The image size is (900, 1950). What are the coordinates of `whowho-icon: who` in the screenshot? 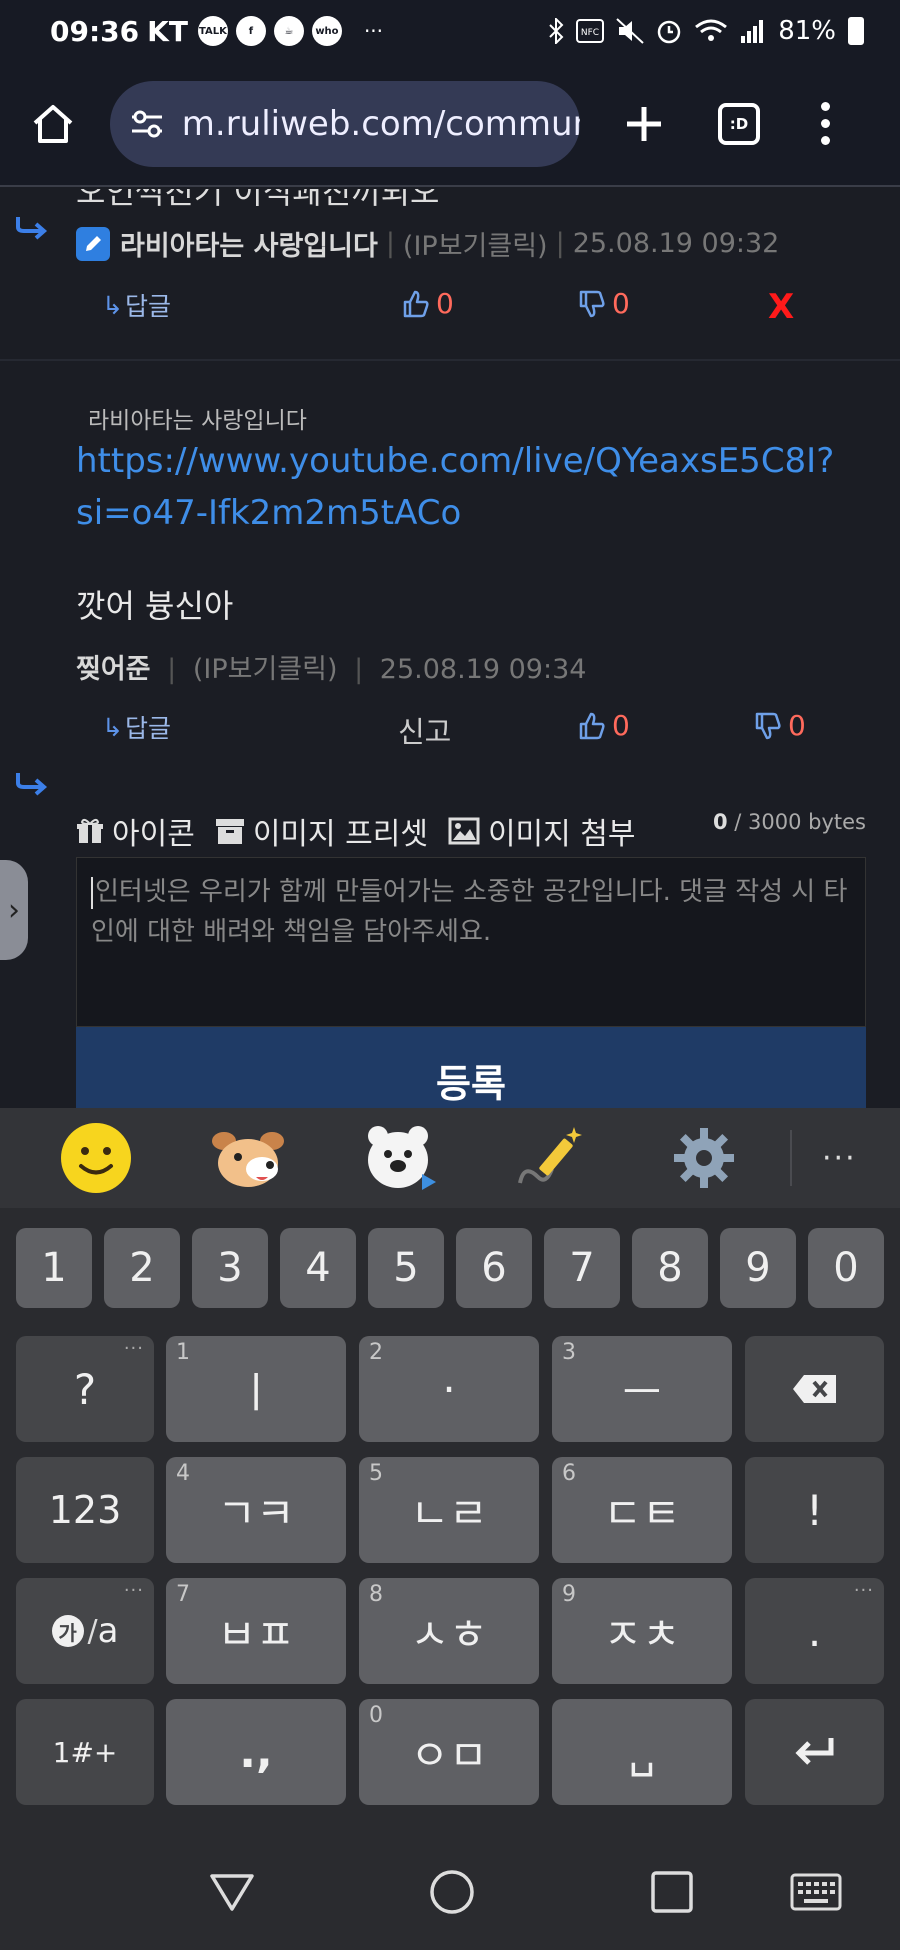 It's located at (326, 31).